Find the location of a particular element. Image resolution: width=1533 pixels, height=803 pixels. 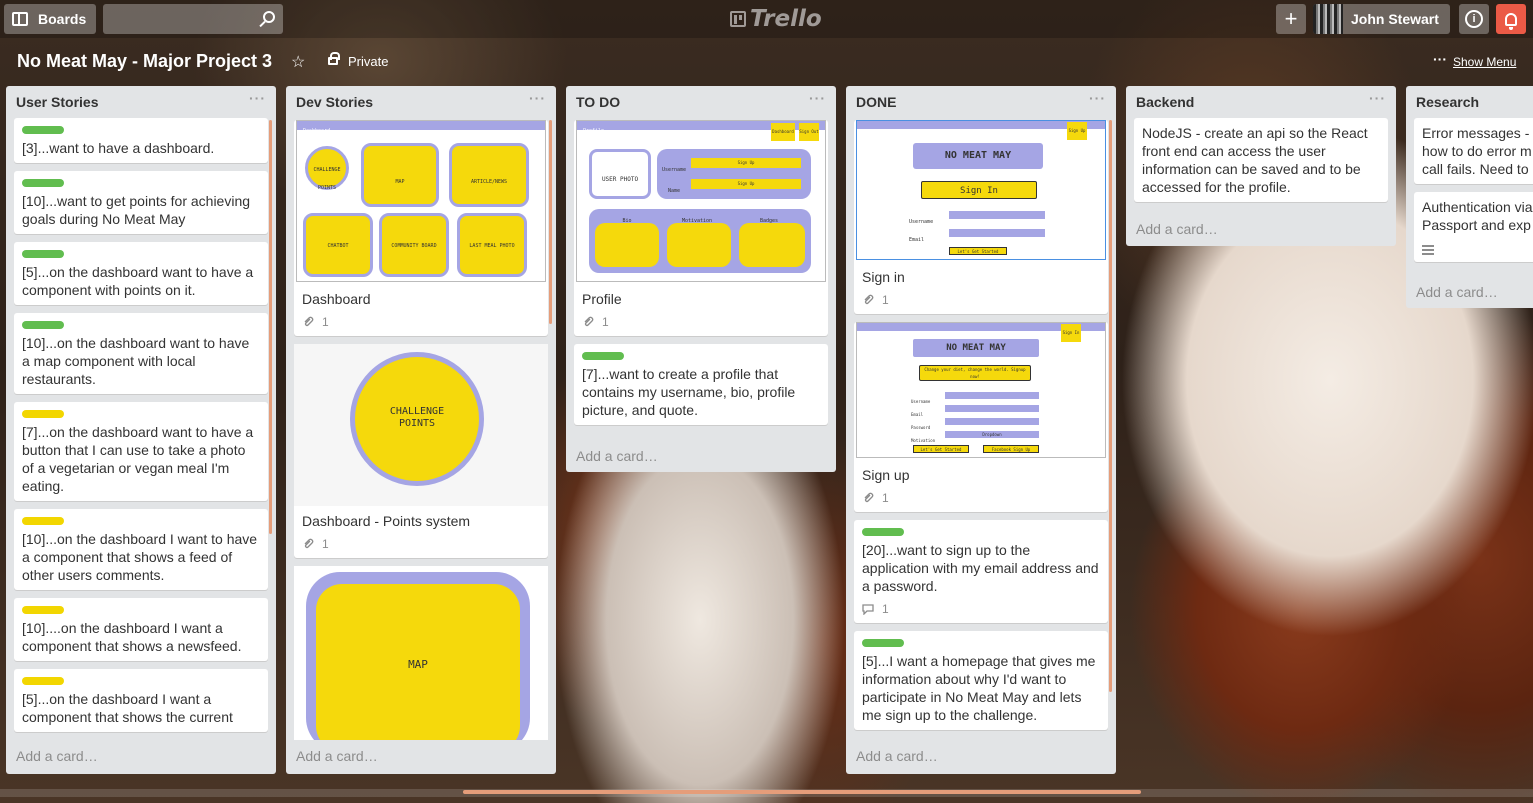

plus-icon: + is located at coordinates (1291, 18).